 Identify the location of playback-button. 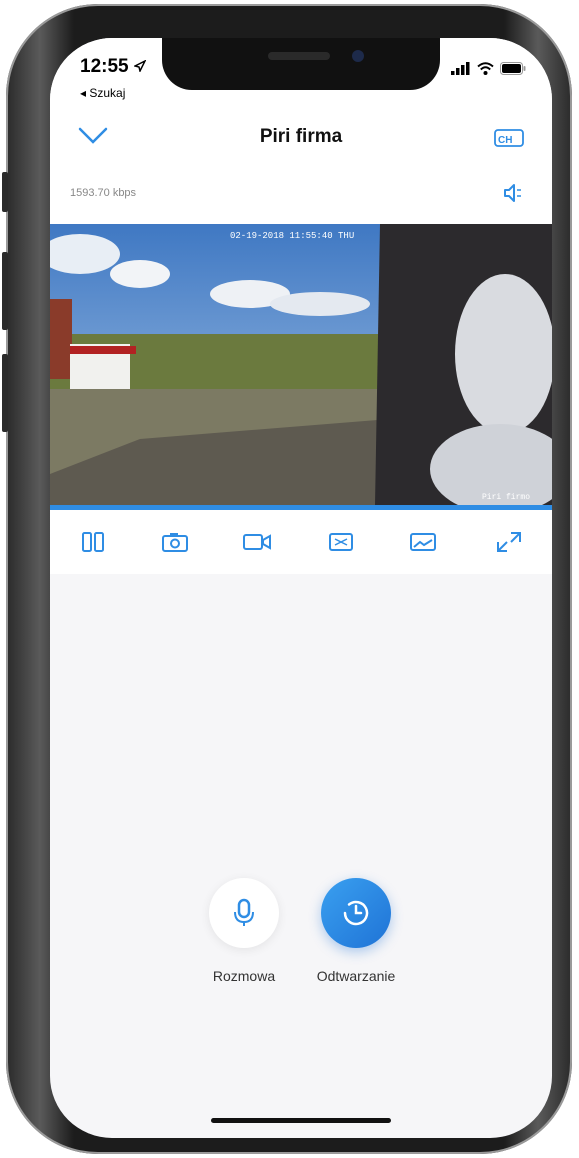
(356, 913).